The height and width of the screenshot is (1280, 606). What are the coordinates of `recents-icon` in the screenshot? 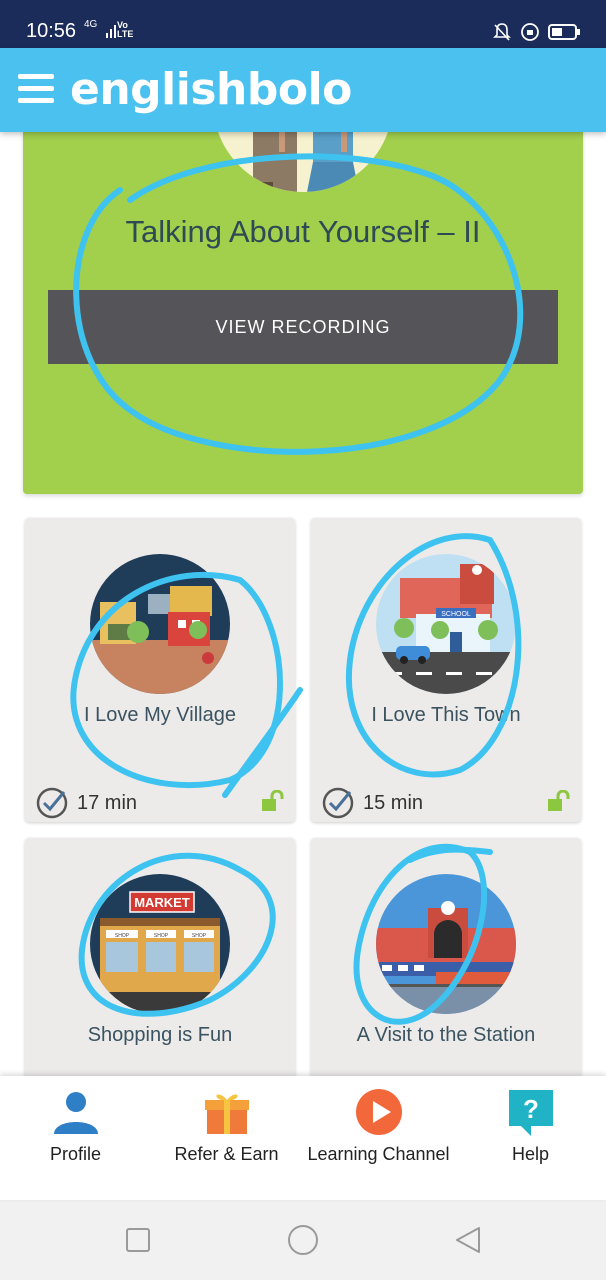 It's located at (138, 1240).